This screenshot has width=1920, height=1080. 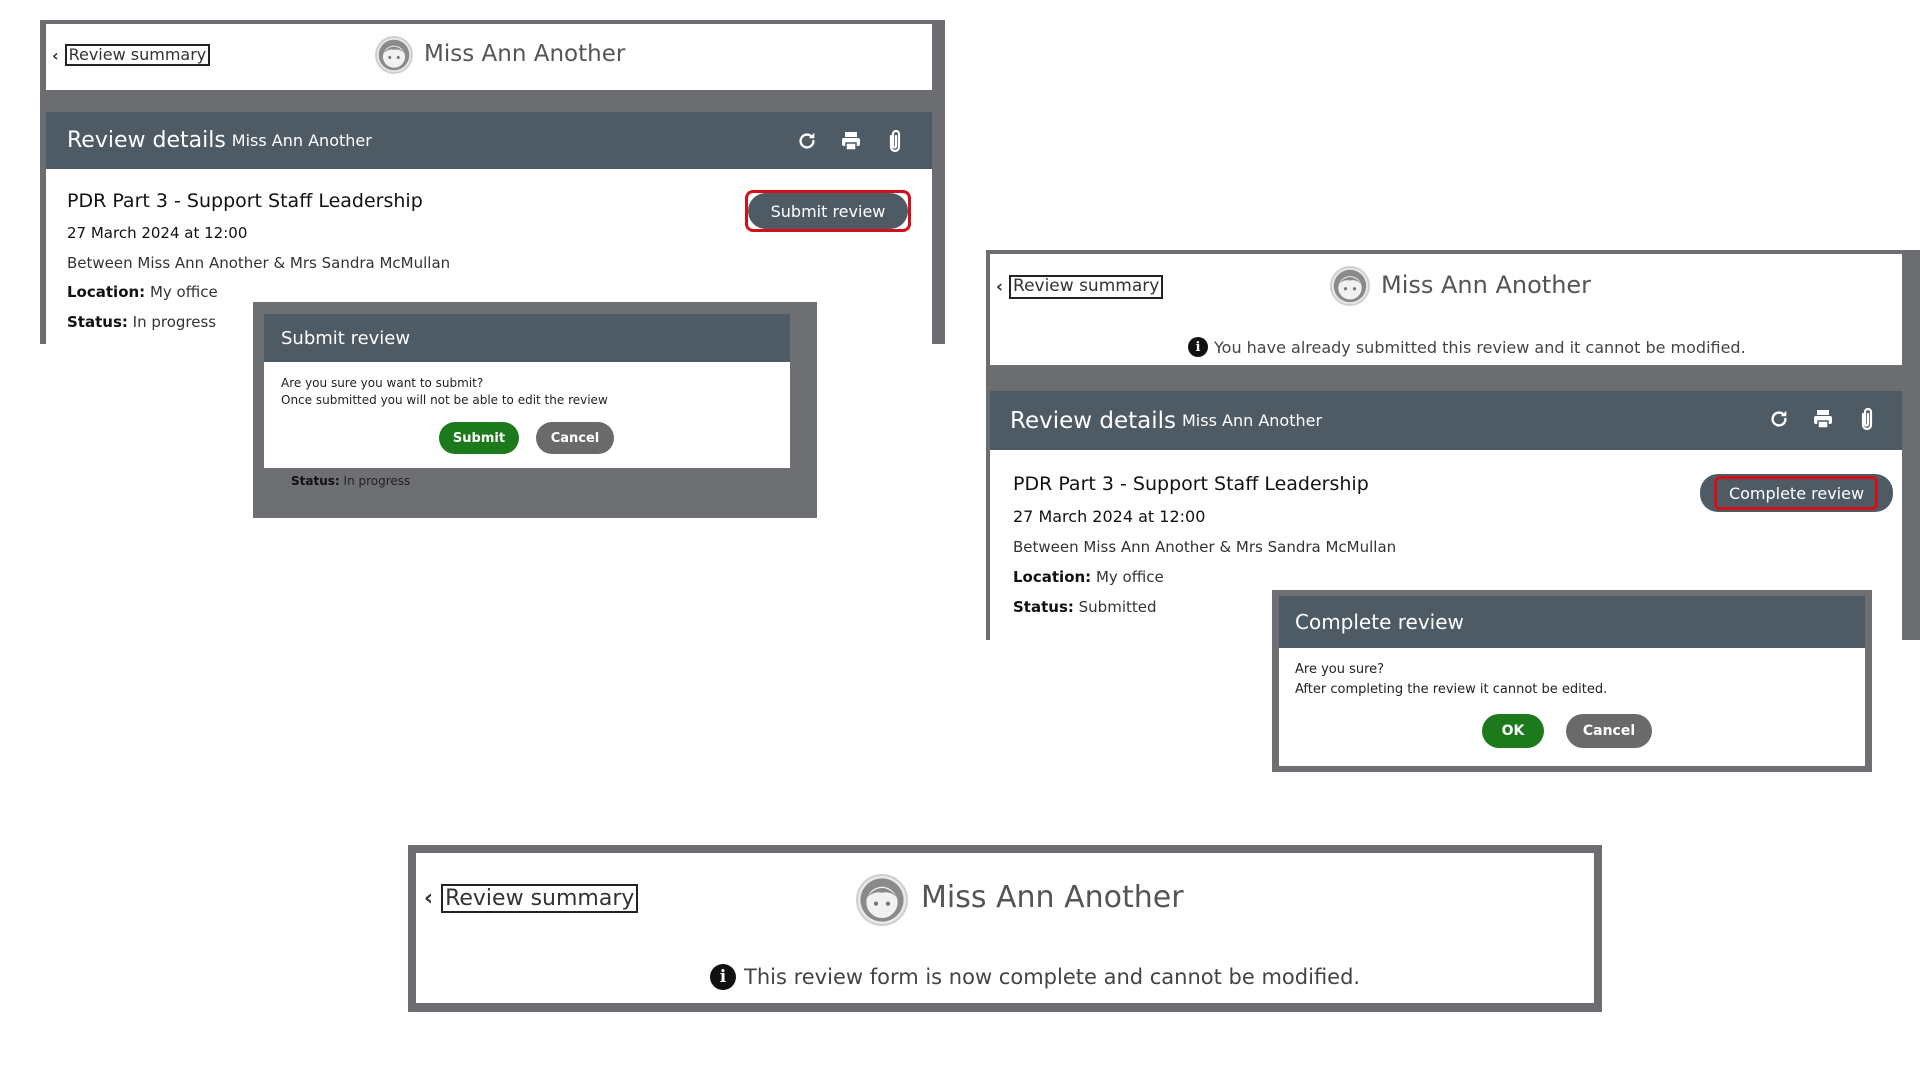 I want to click on dialog-message-line1: Are you sure?, so click(x=1340, y=669).